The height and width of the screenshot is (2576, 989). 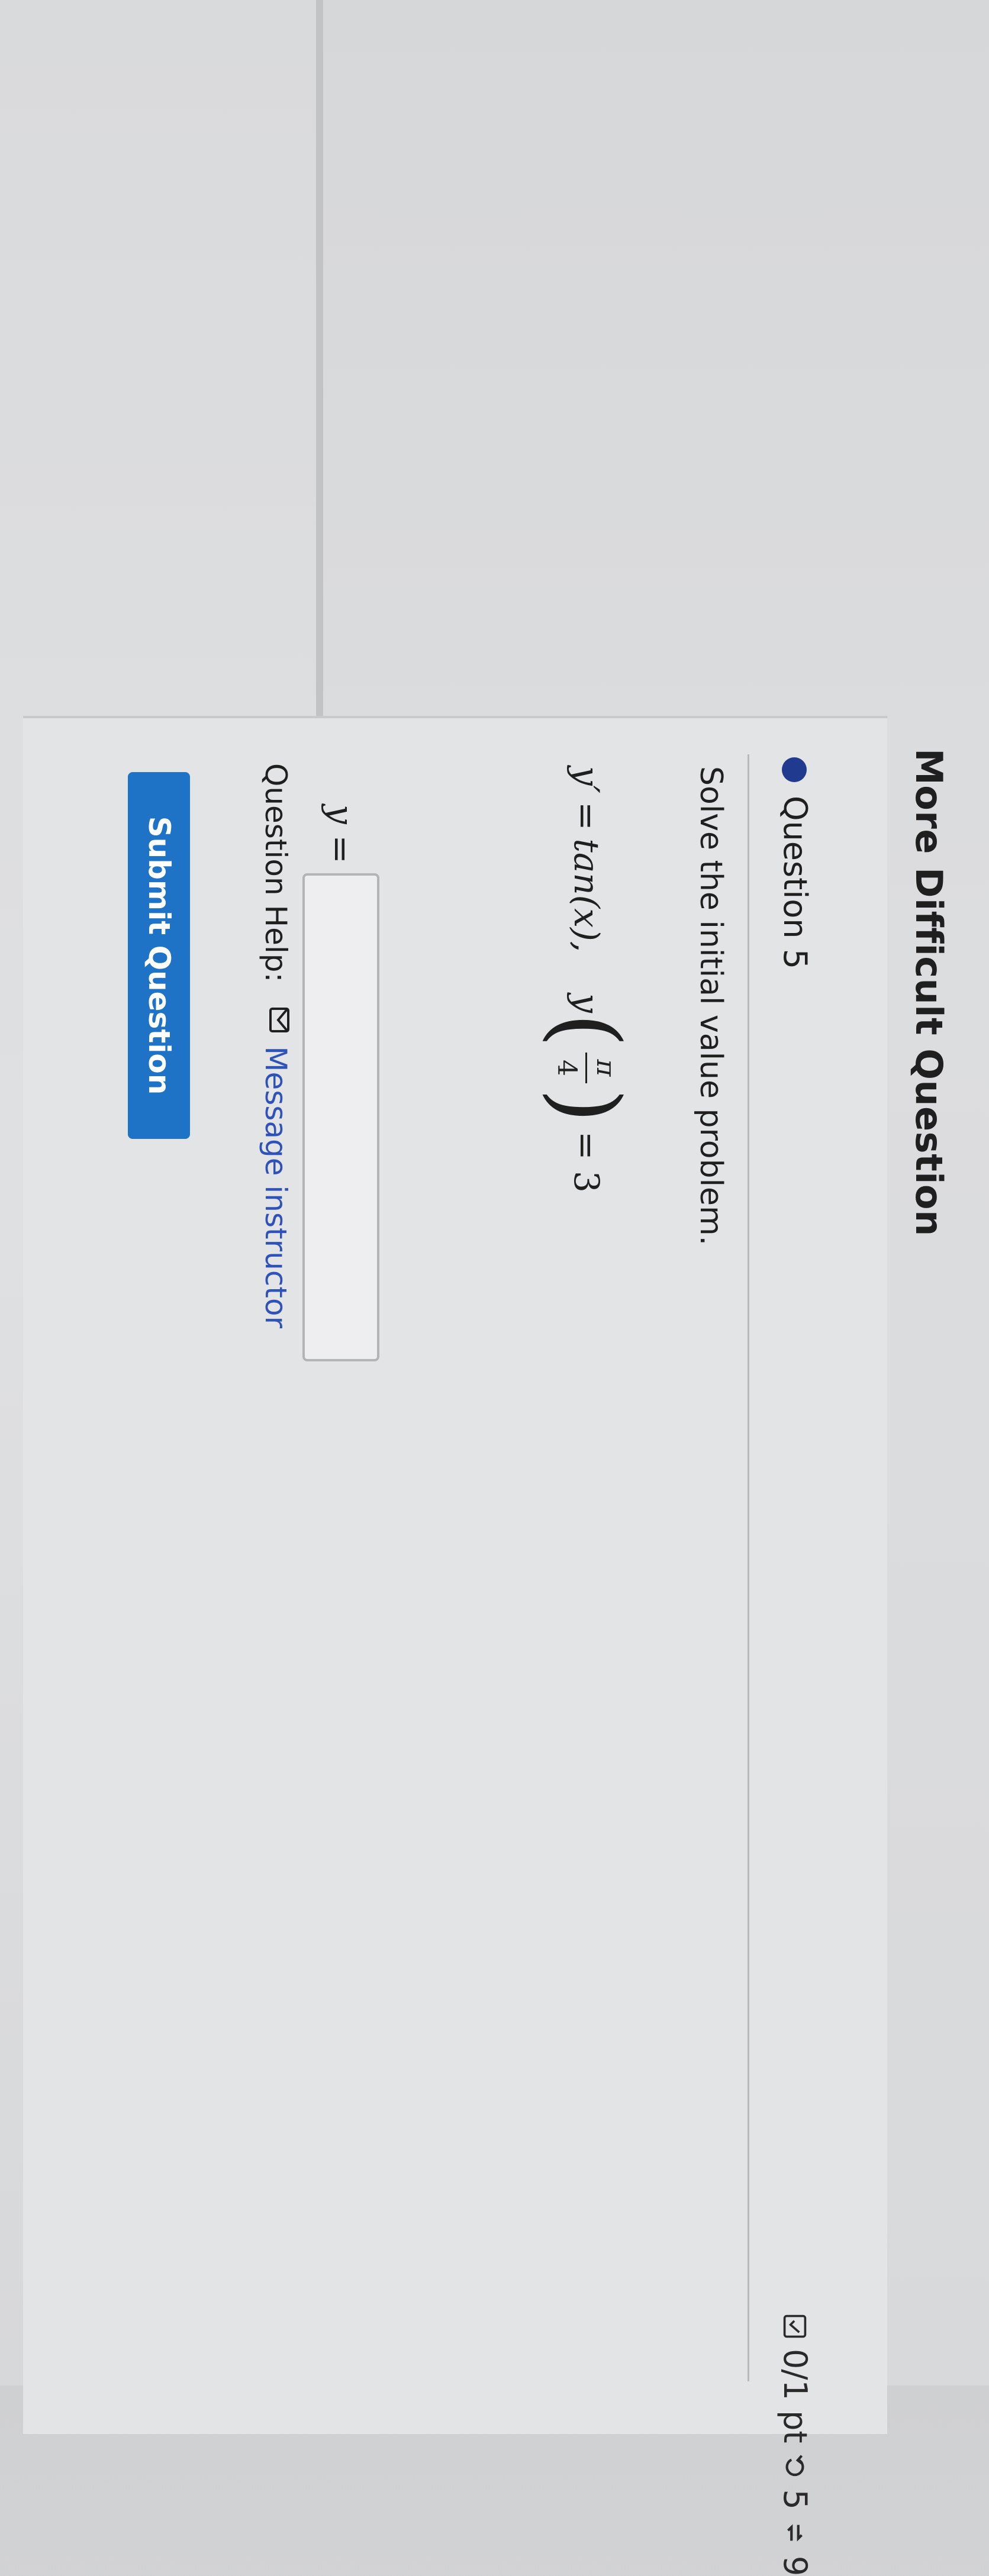 I want to click on retries-count: 5, so click(x=795, y=2499).